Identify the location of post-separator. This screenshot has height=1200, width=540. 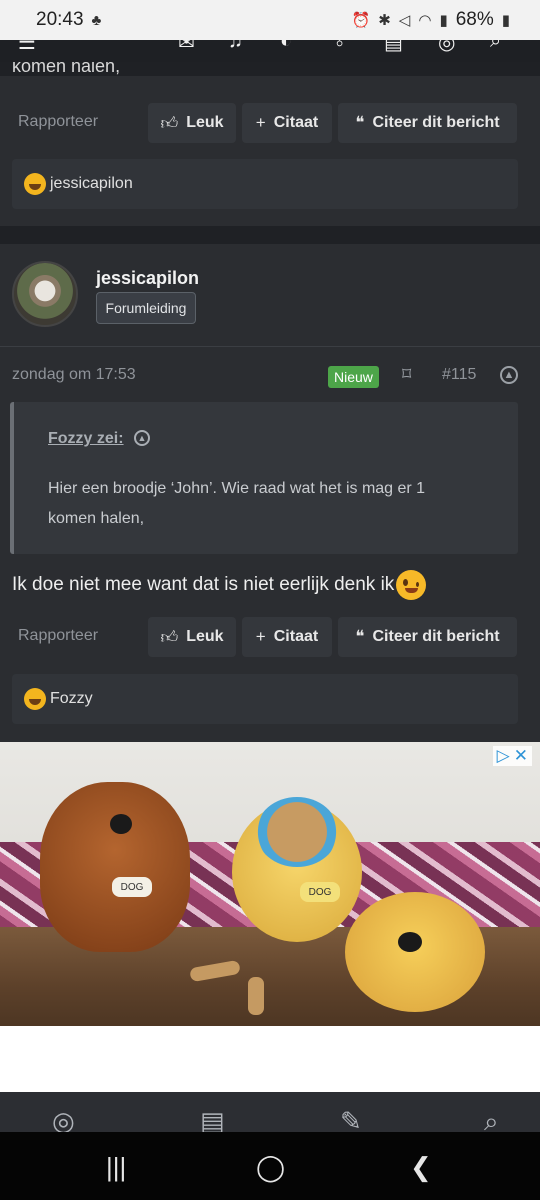
(270, 235).